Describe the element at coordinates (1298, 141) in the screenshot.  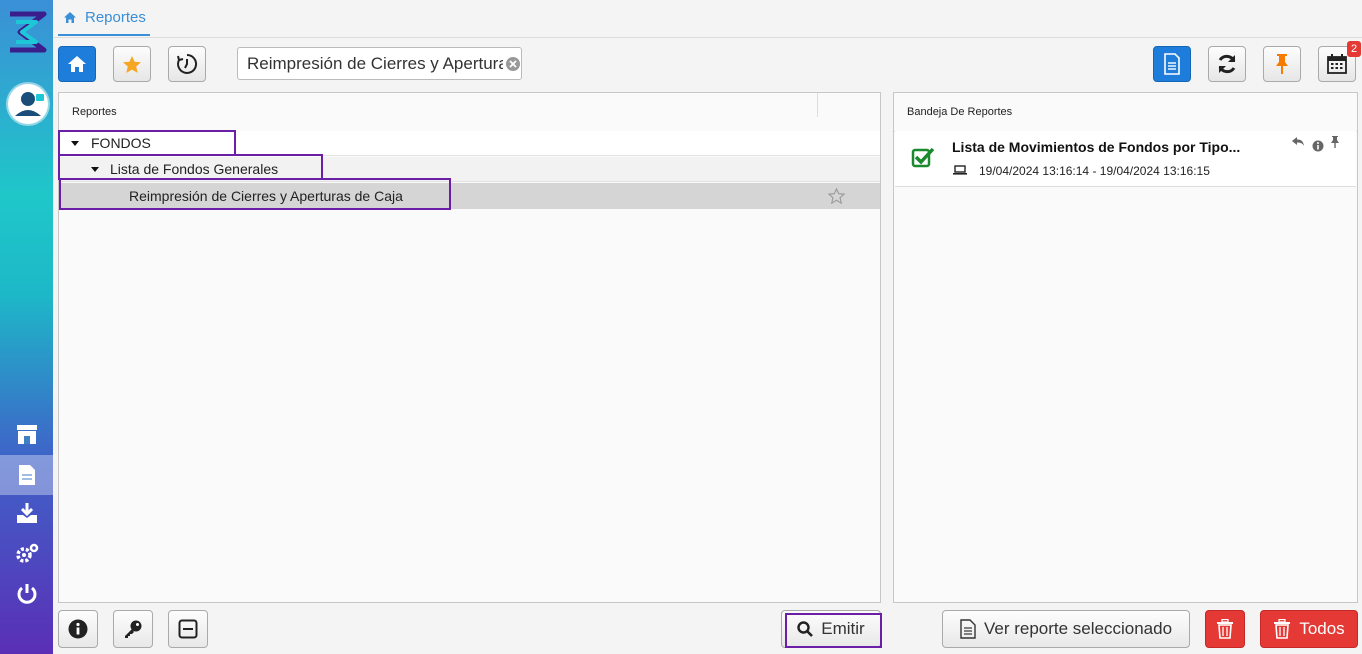
I see `reply-icon` at that location.